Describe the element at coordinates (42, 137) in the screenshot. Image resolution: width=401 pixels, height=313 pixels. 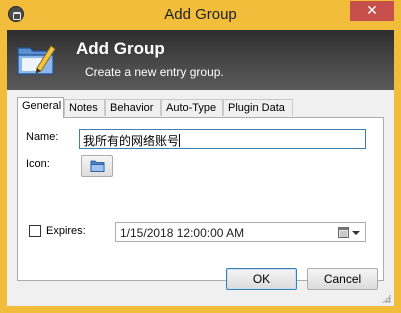
I see `name-label: Name:` at that location.